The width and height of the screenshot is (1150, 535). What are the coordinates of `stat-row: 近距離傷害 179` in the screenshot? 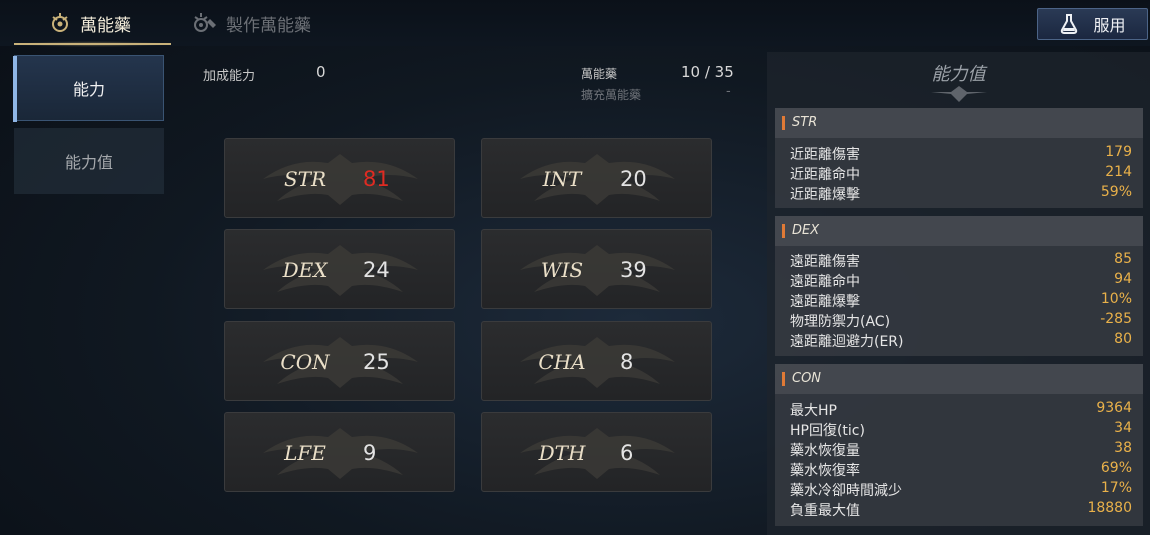 It's located at (961, 154).